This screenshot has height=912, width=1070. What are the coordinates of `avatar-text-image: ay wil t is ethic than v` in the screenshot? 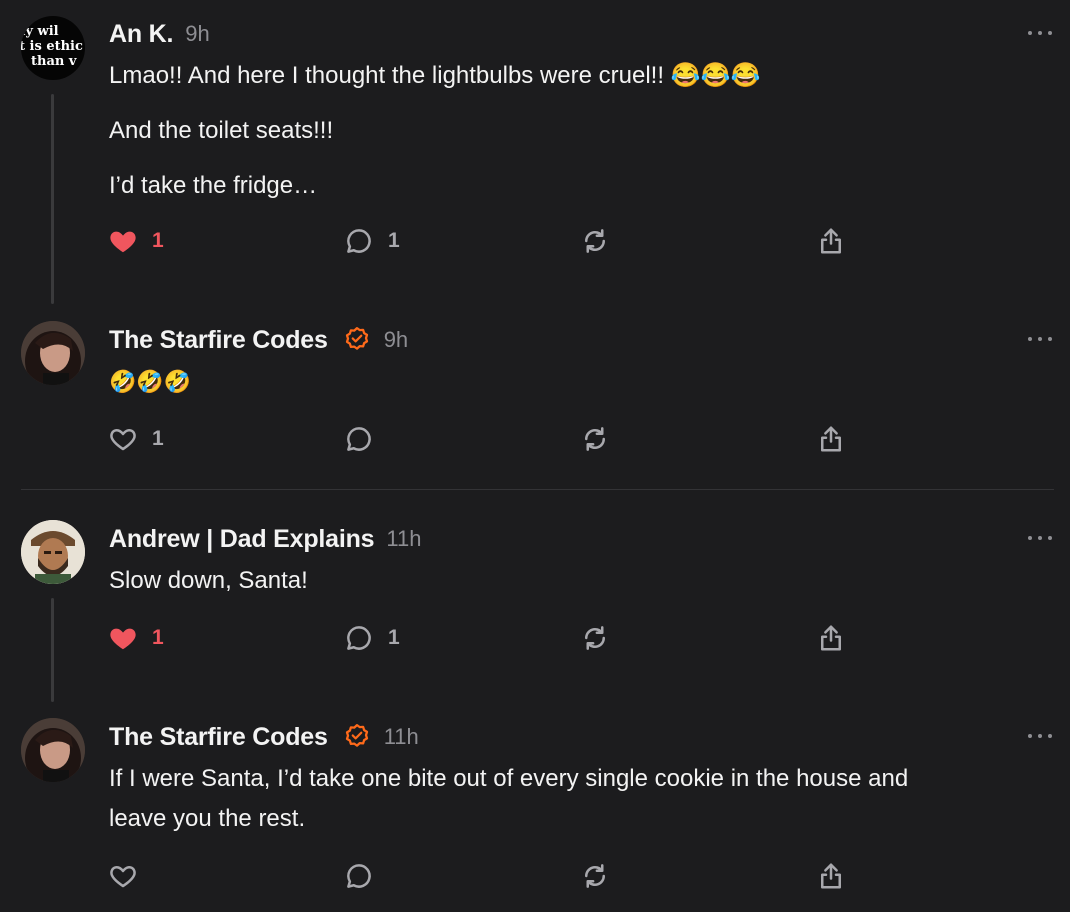 It's located at (52, 46).